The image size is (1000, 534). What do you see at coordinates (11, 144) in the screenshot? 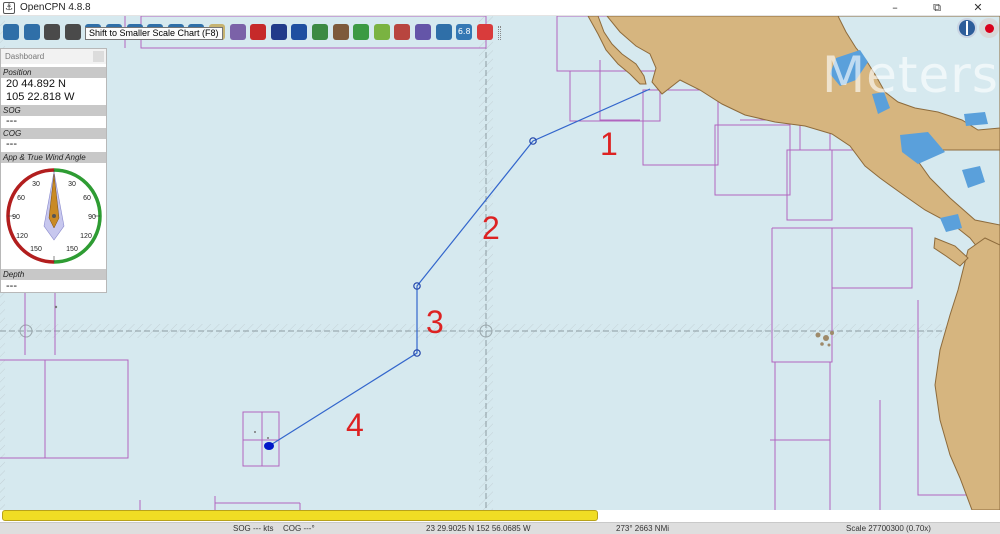
I see `cog-value: ---` at bounding box center [11, 144].